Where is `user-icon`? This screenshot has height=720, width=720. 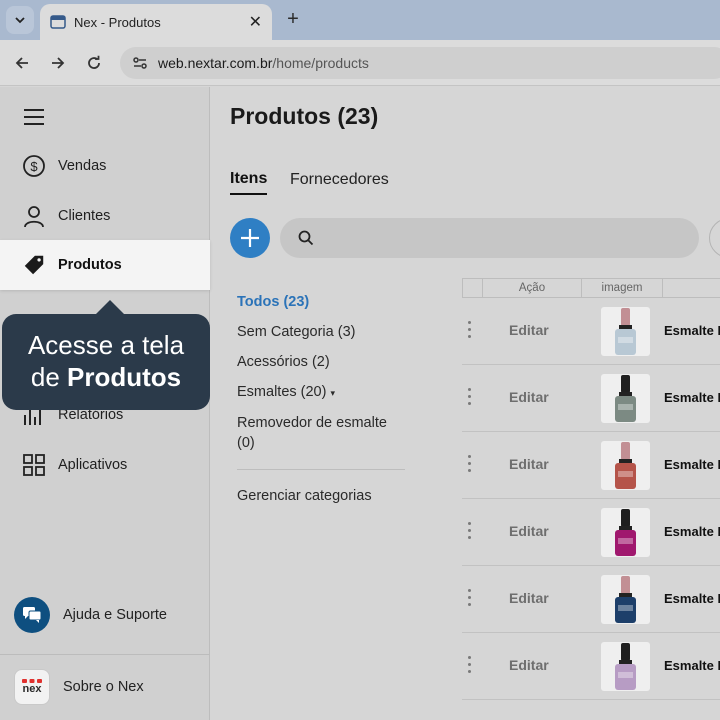
user-icon is located at coordinates (34, 216).